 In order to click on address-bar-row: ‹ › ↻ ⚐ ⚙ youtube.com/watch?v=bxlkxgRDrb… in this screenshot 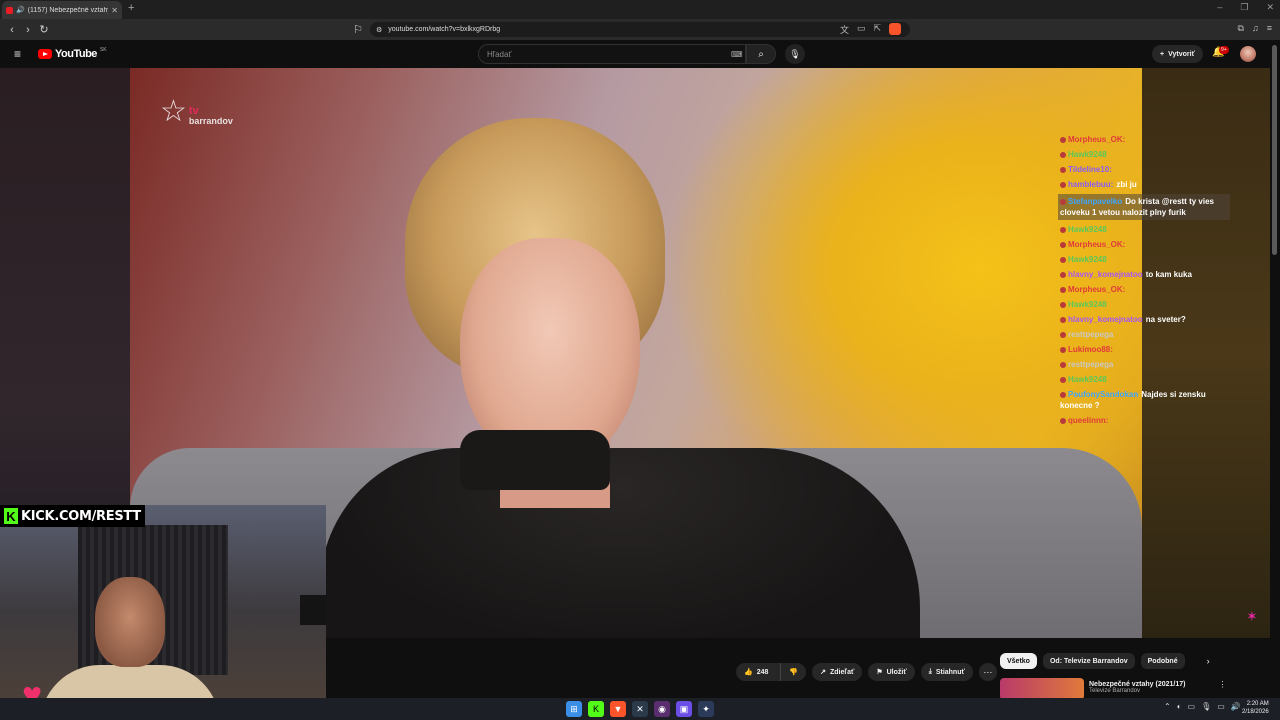, I will do `click(640, 29)`.